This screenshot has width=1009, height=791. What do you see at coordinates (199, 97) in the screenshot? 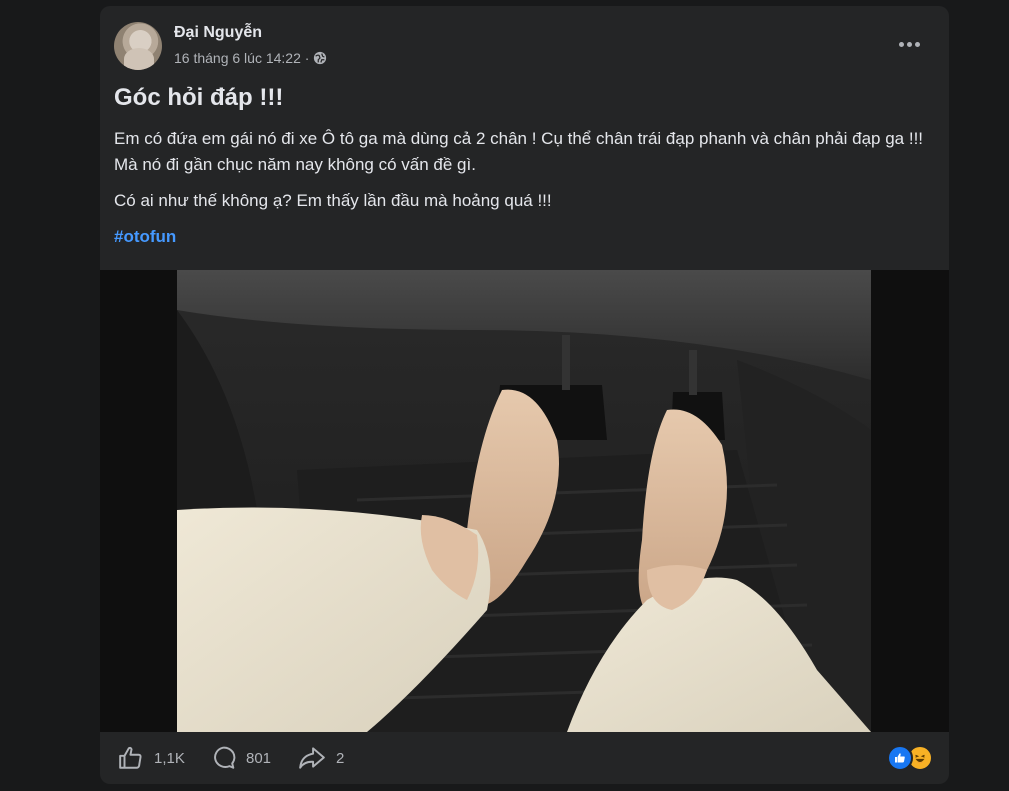
I see `post-title: Góc hỏi đáp !!!` at bounding box center [199, 97].